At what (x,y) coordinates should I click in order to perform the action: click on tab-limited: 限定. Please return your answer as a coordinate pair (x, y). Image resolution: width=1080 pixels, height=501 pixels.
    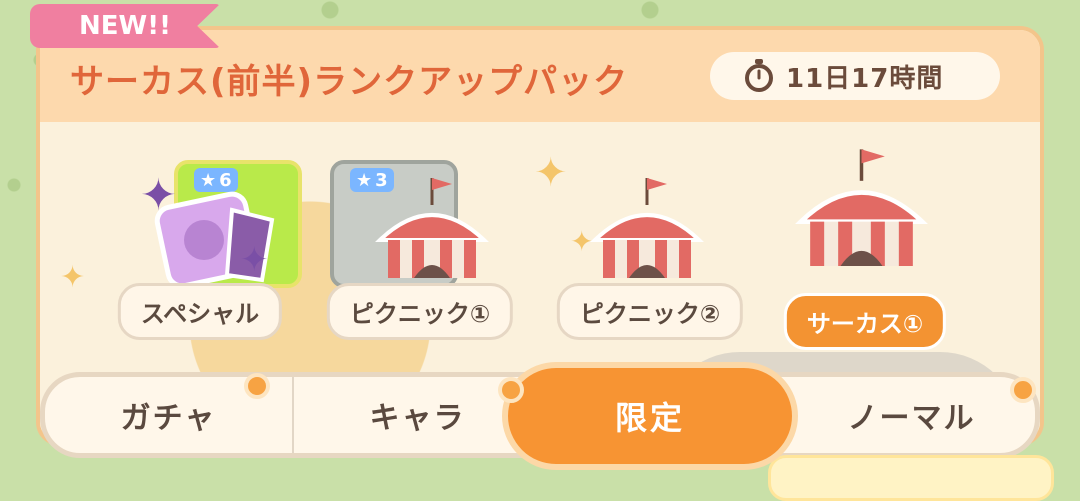
    Looking at the image, I should click on (650, 416).